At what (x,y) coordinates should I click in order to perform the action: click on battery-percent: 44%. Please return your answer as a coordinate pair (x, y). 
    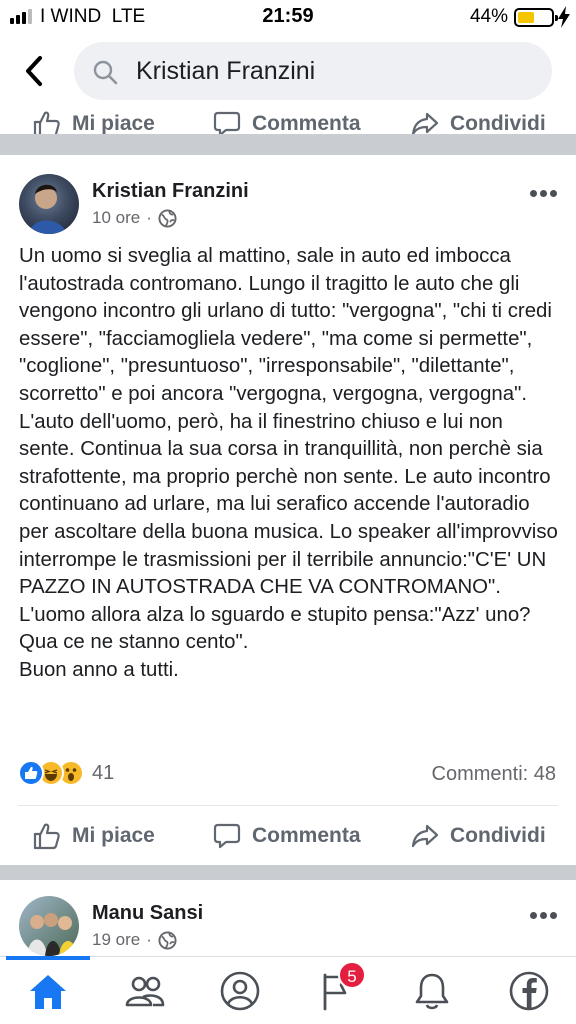
    Looking at the image, I should click on (488, 16).